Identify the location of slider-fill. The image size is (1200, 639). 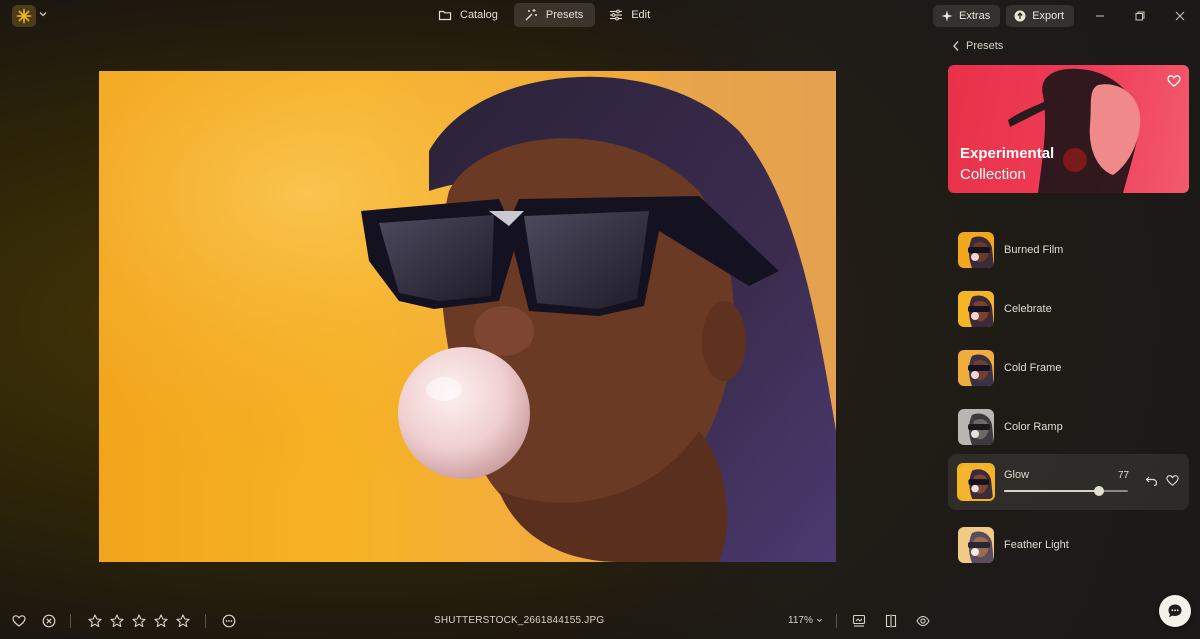
(1052, 491).